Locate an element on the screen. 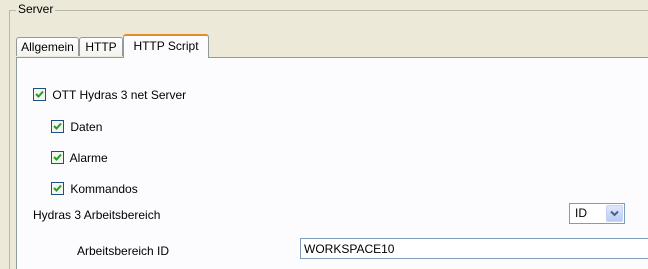 The height and width of the screenshot is (269, 648). tab-allgemein: Allgemein is located at coordinates (47, 46).